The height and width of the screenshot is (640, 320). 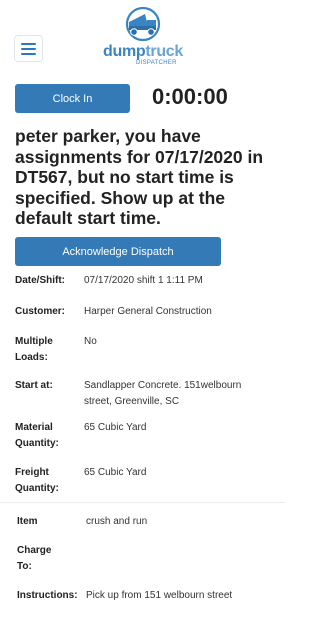 What do you see at coordinates (148, 311) in the screenshot?
I see `customer-value: Harper General Construction` at bounding box center [148, 311].